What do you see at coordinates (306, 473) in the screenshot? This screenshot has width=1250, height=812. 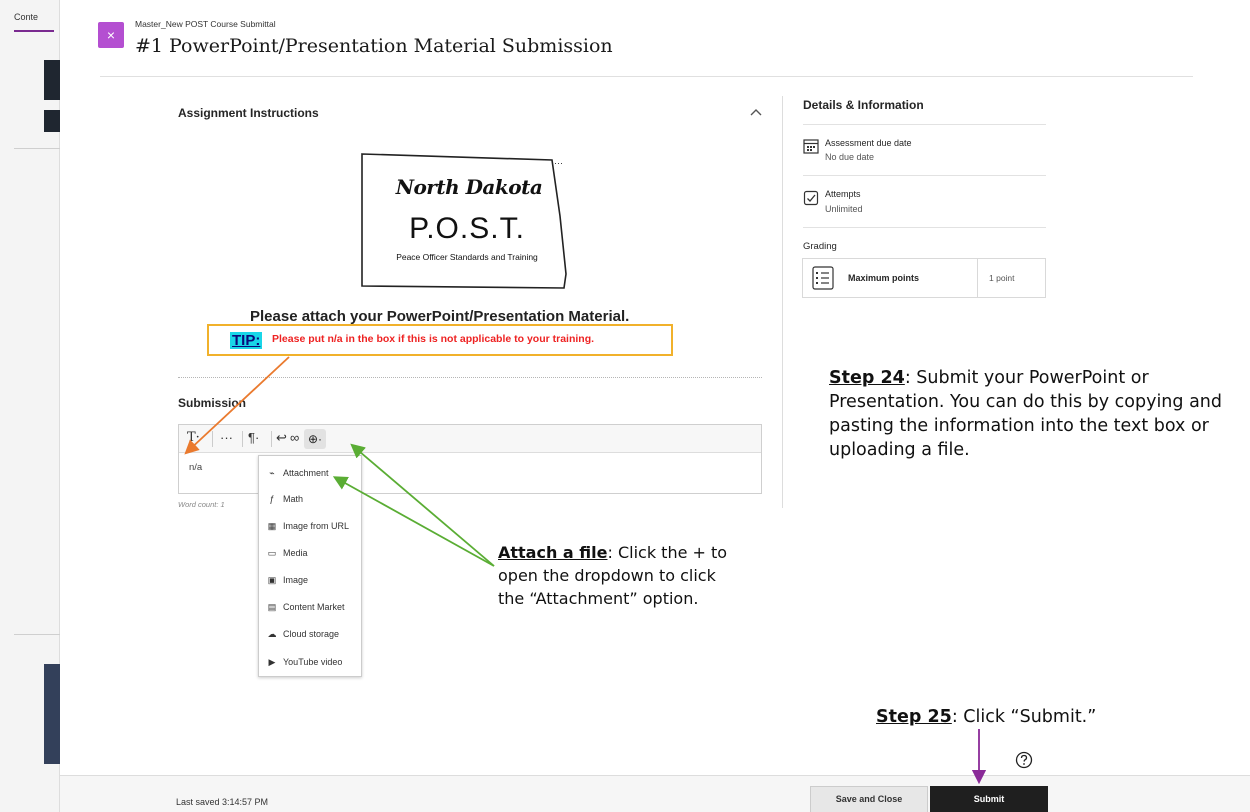 I see `menu-item-label: Attachment` at bounding box center [306, 473].